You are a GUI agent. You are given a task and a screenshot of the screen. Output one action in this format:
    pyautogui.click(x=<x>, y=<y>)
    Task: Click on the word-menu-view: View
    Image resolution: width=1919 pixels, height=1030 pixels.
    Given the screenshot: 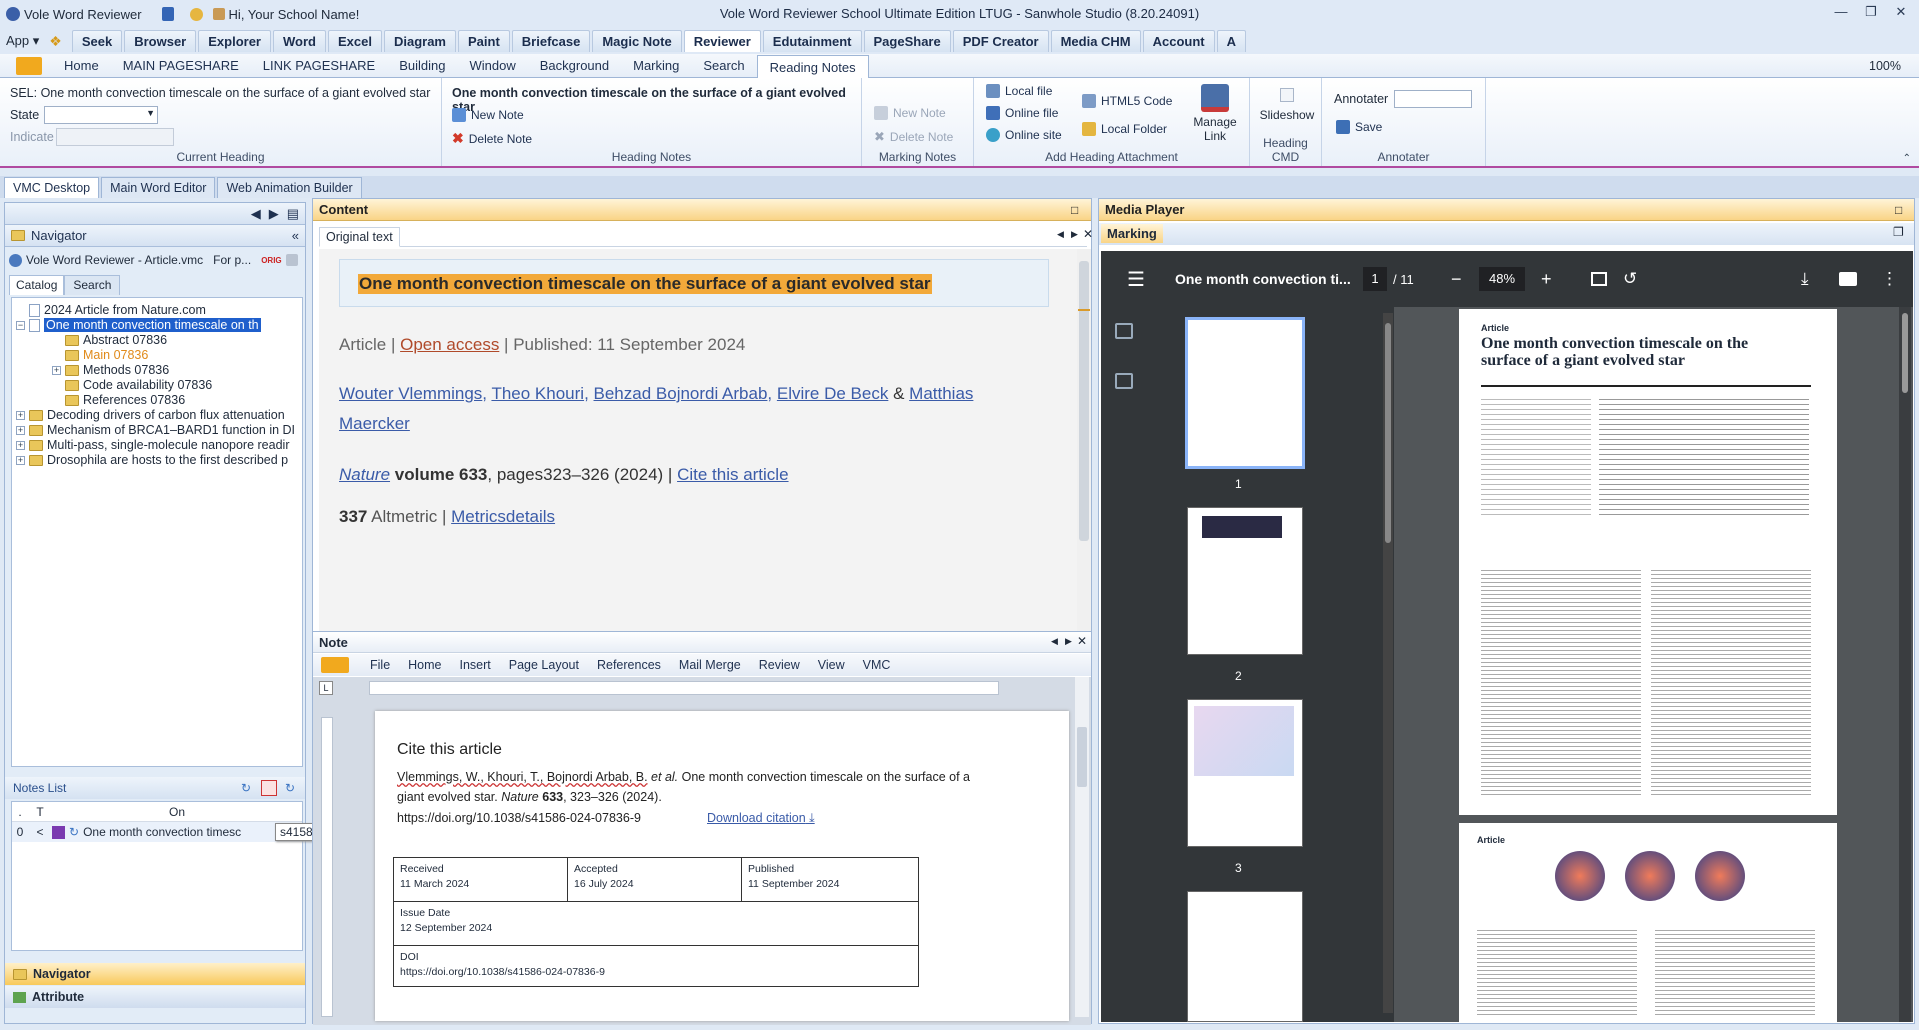 What is the action you would take?
    pyautogui.click(x=831, y=665)
    